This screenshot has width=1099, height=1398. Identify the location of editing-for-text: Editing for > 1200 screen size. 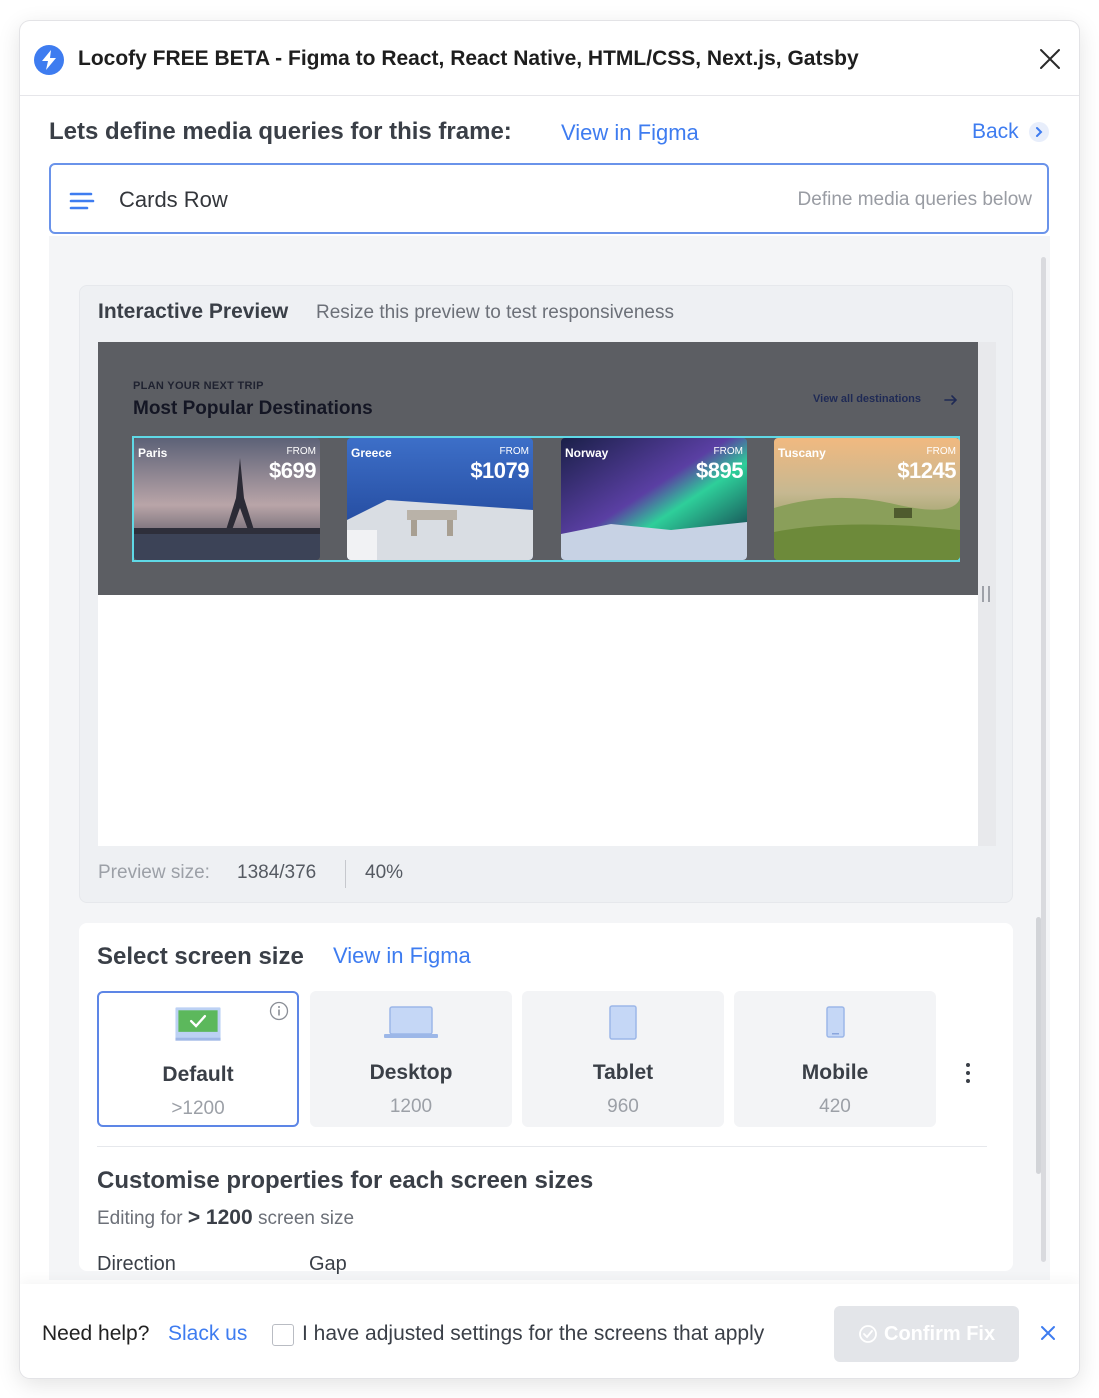
(225, 1218).